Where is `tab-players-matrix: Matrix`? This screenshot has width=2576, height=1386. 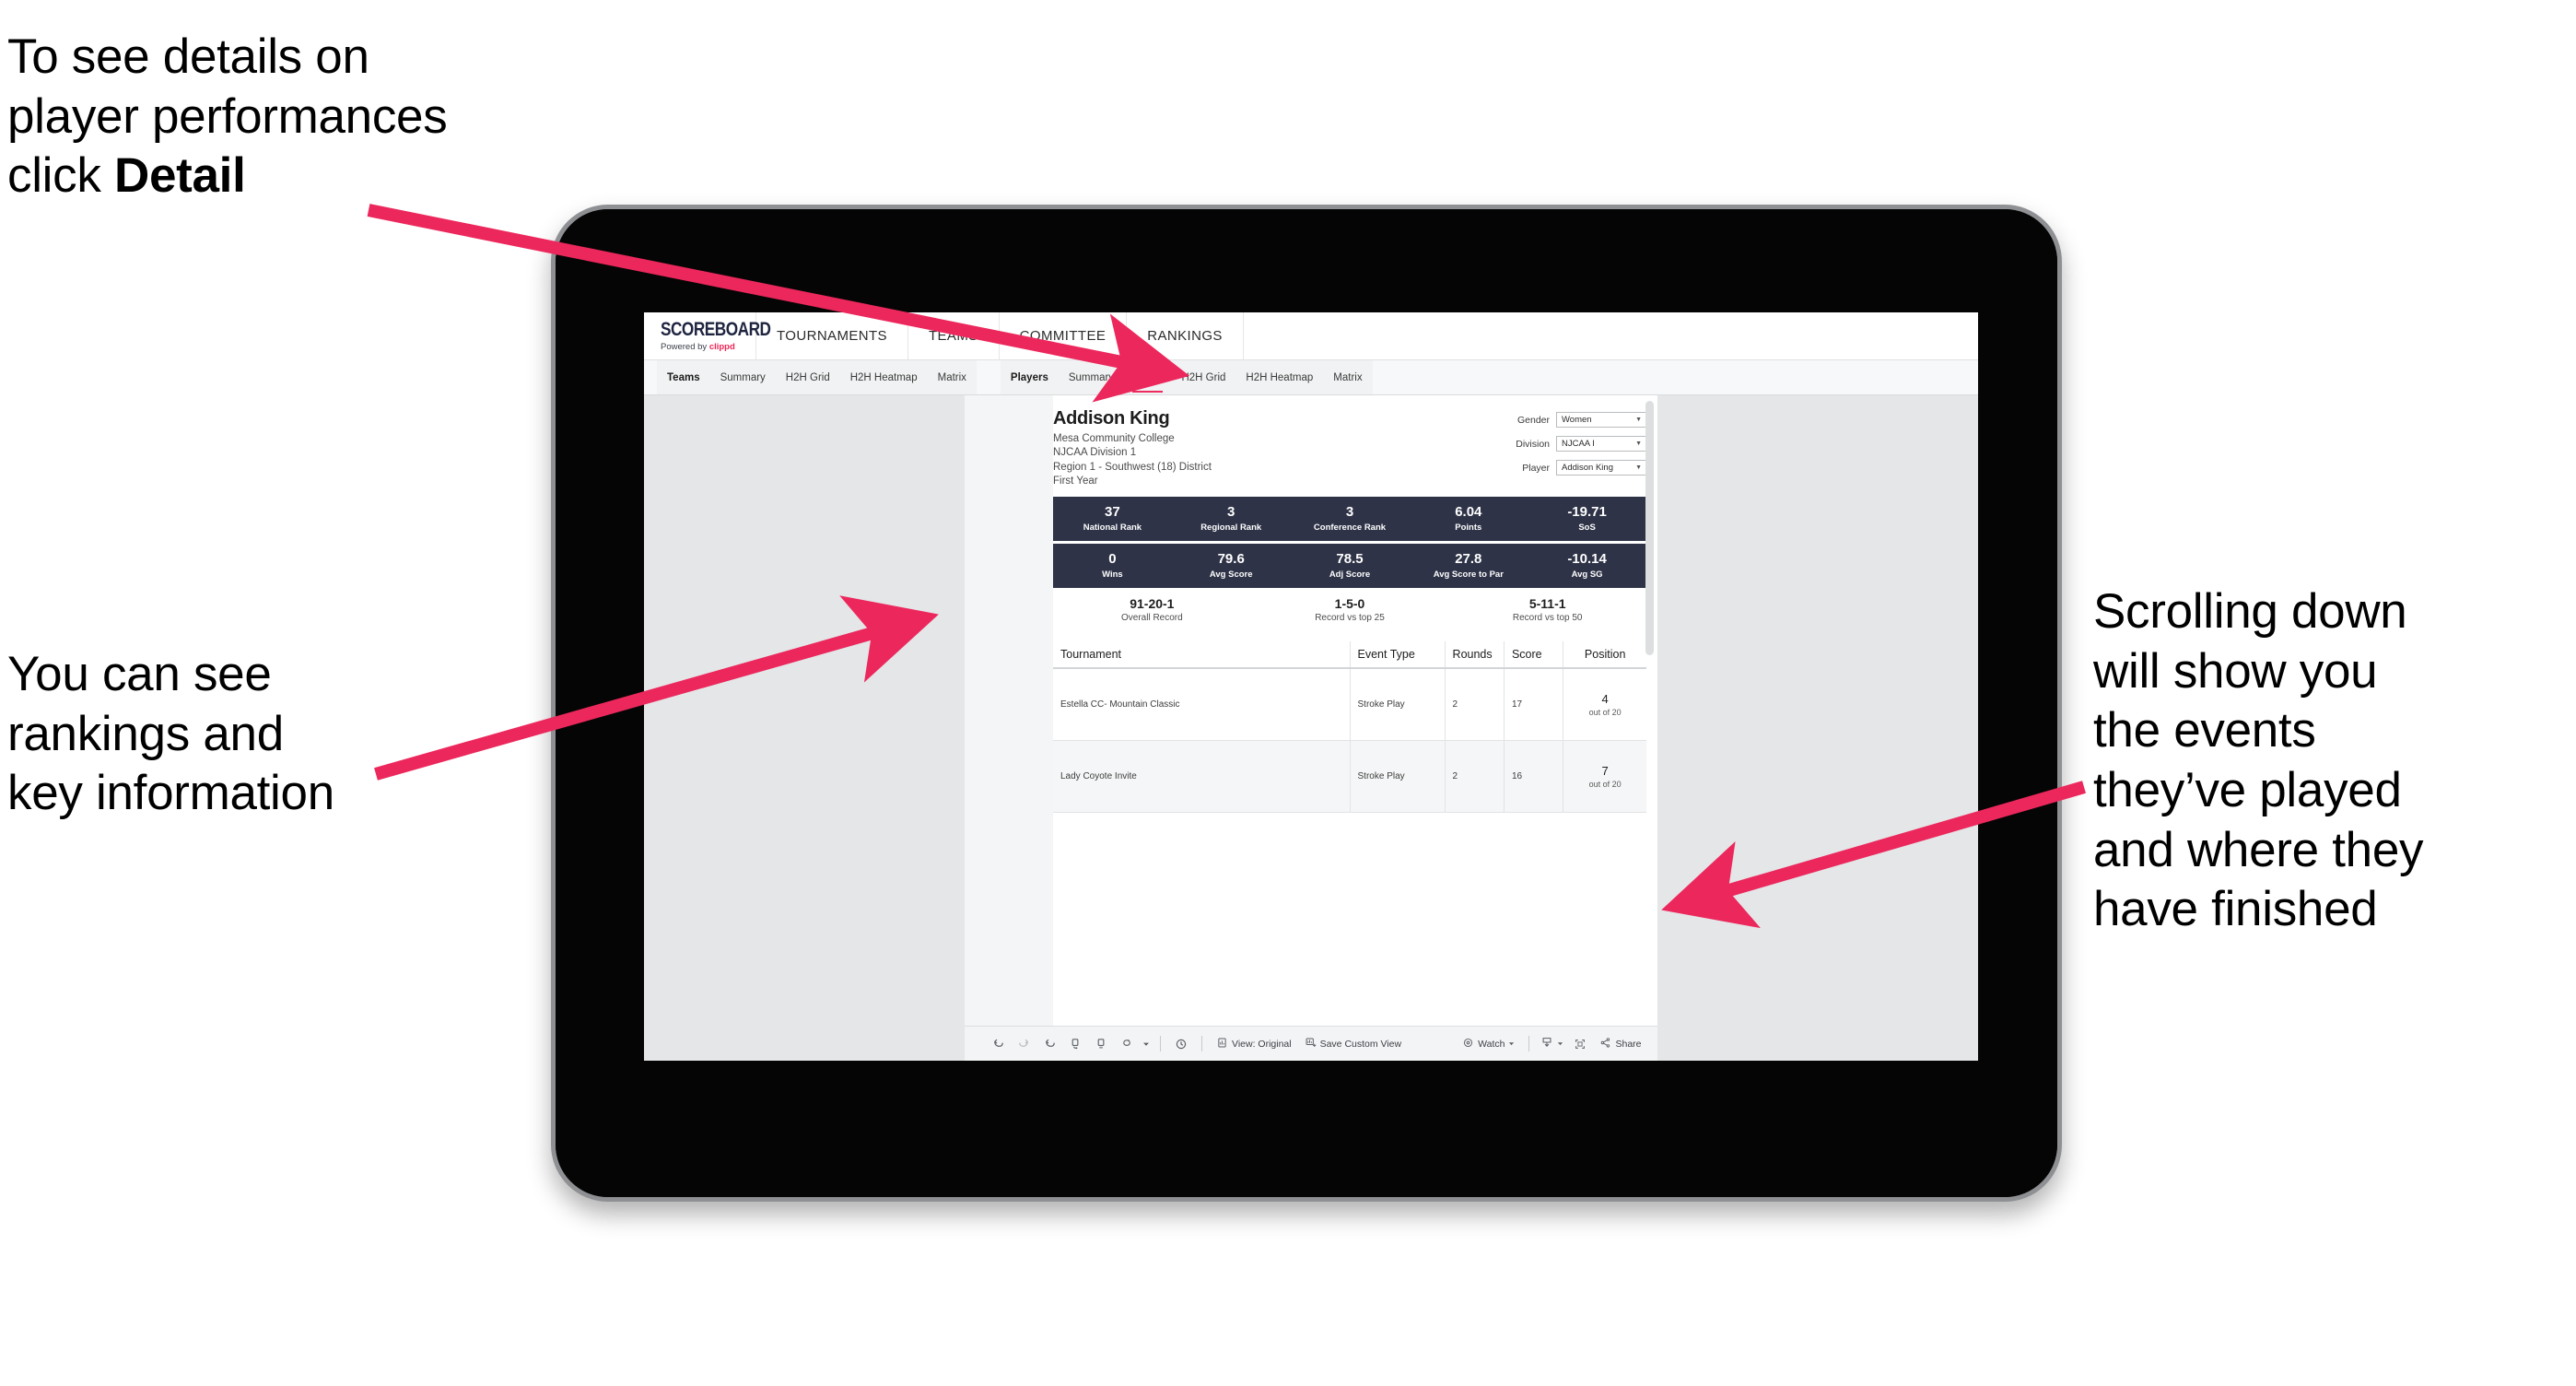
tab-players-matrix: Matrix is located at coordinates (1347, 377).